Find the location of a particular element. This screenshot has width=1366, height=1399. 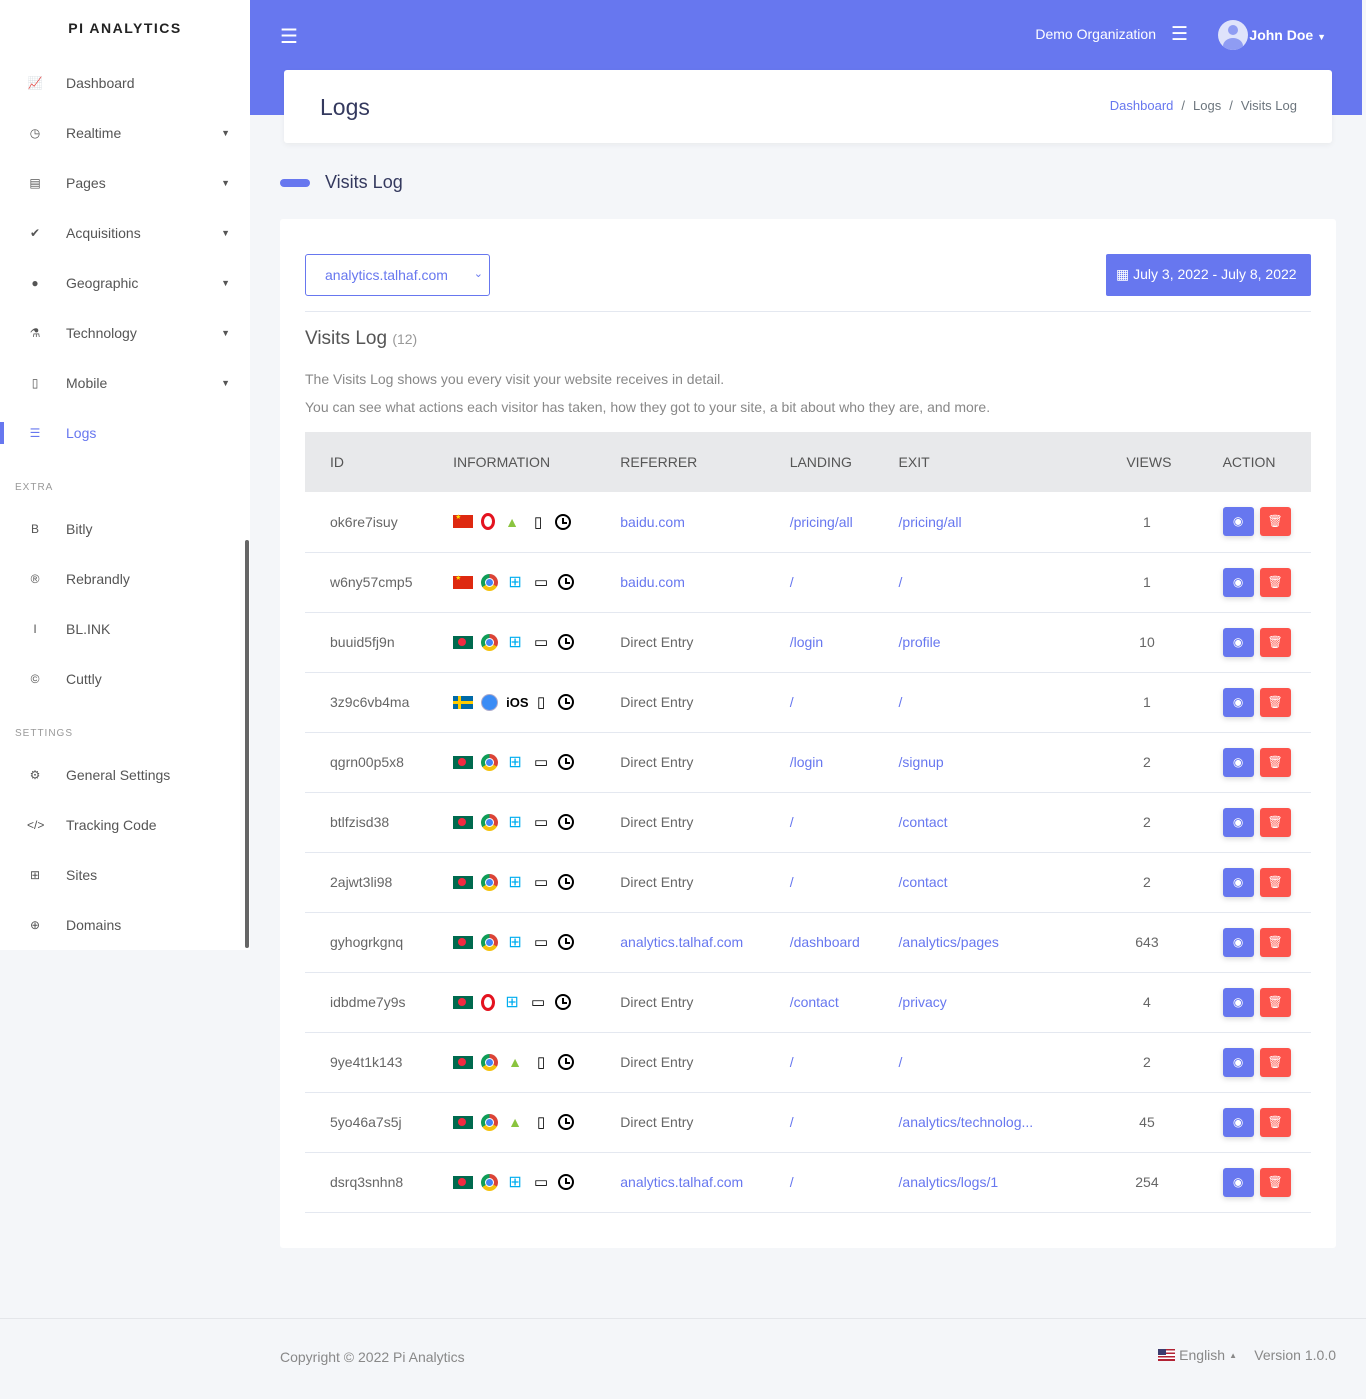

chrome-icon is located at coordinates (490, 1182).